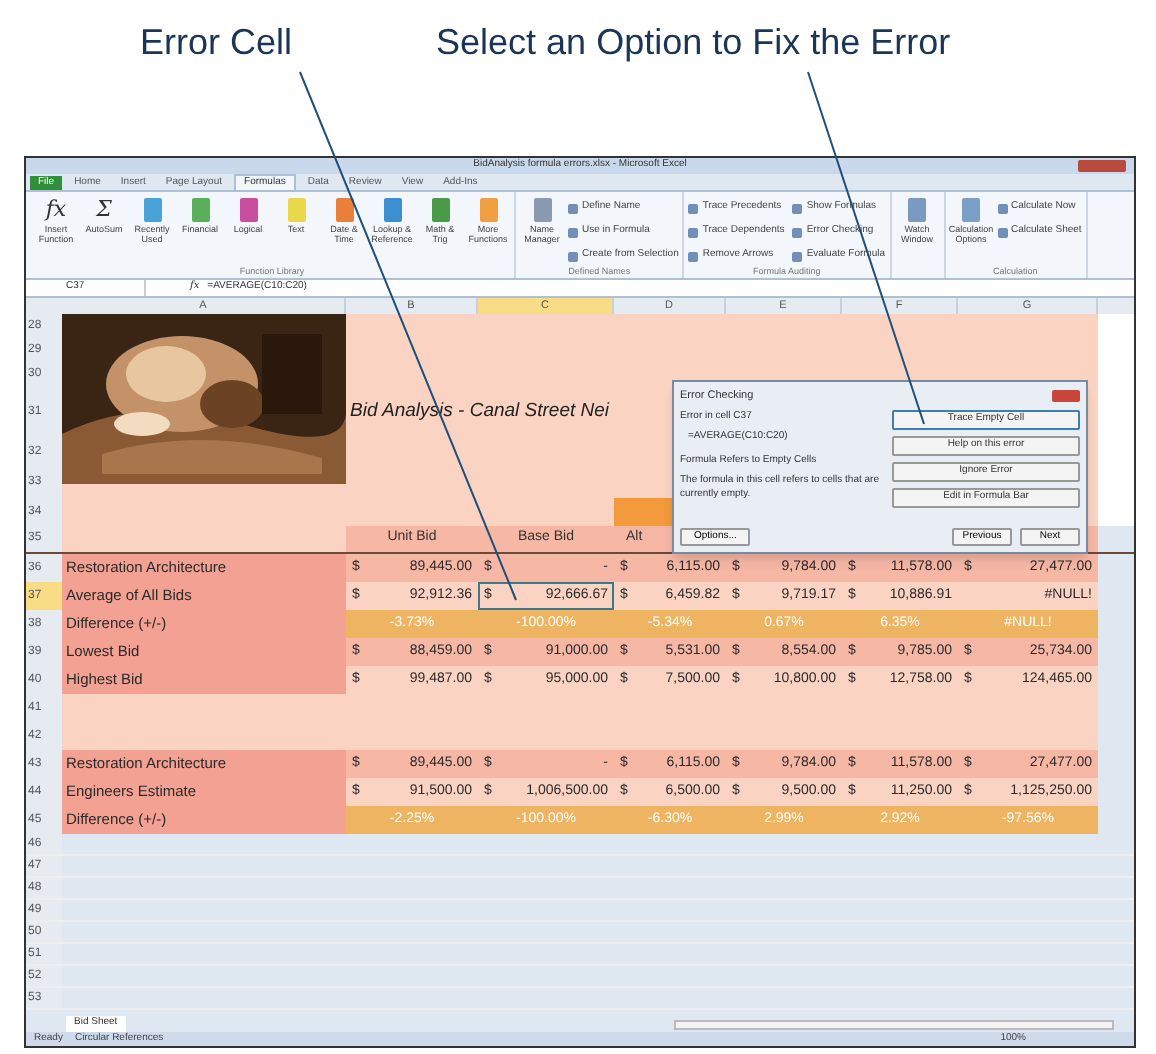  What do you see at coordinates (1066, 396) in the screenshot?
I see `close-button` at bounding box center [1066, 396].